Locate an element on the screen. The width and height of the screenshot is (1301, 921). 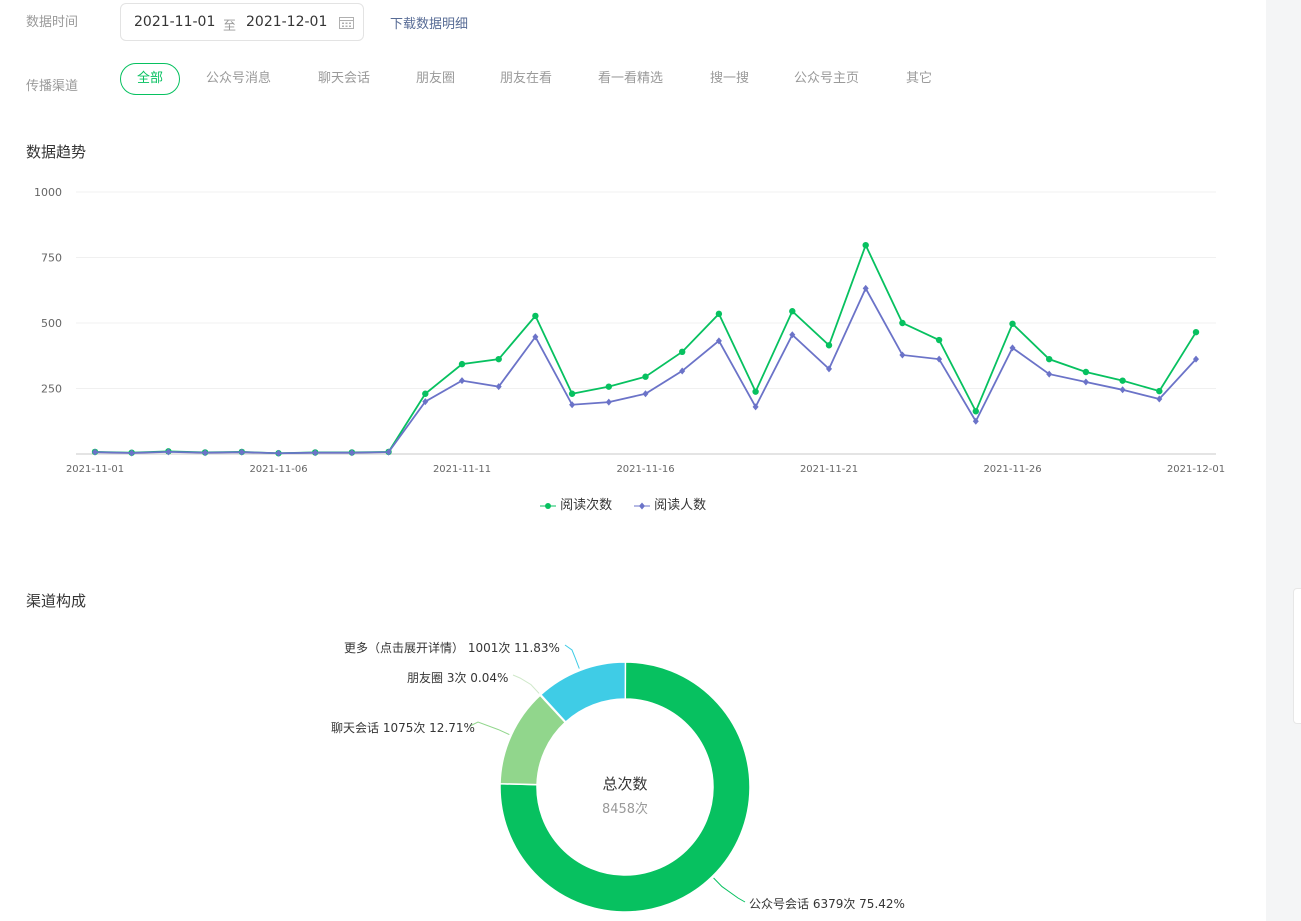
donut-center: 总次数 8458次 is located at coordinates (625, 795).